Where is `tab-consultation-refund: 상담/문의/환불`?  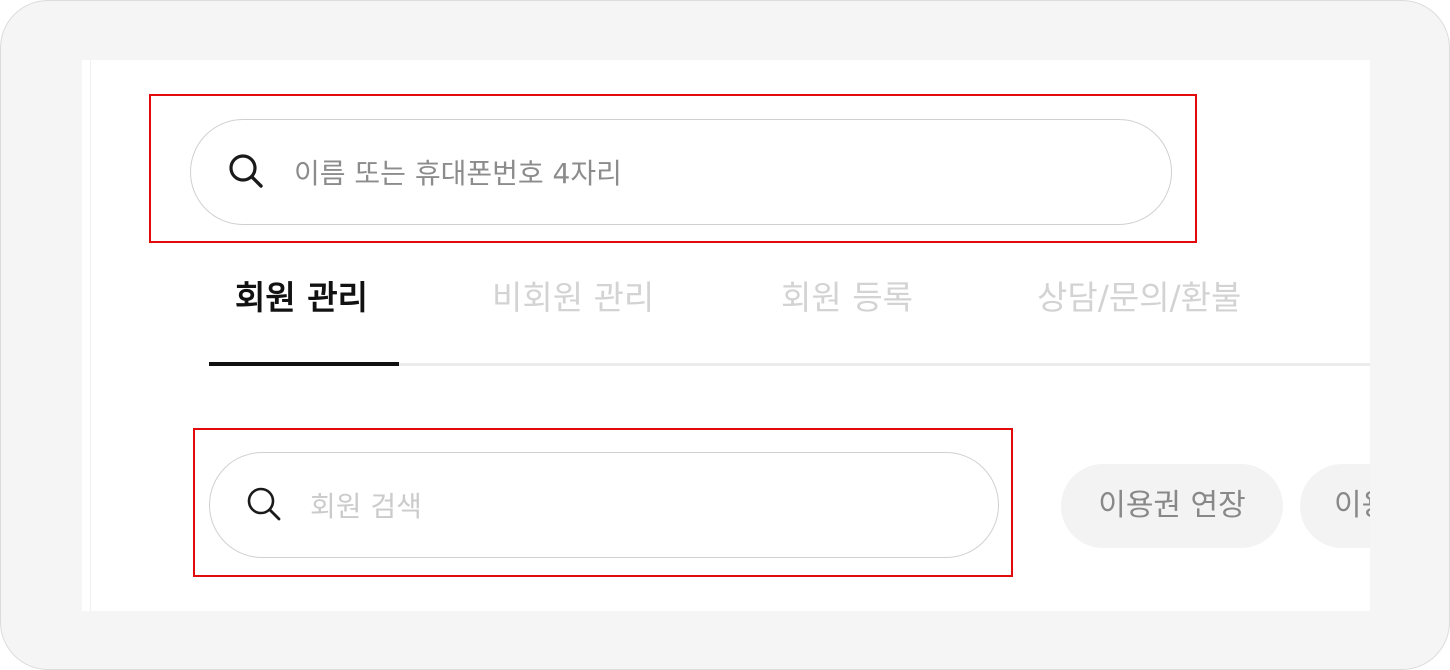 tab-consultation-refund: 상담/문의/환불 is located at coordinates (1139, 319).